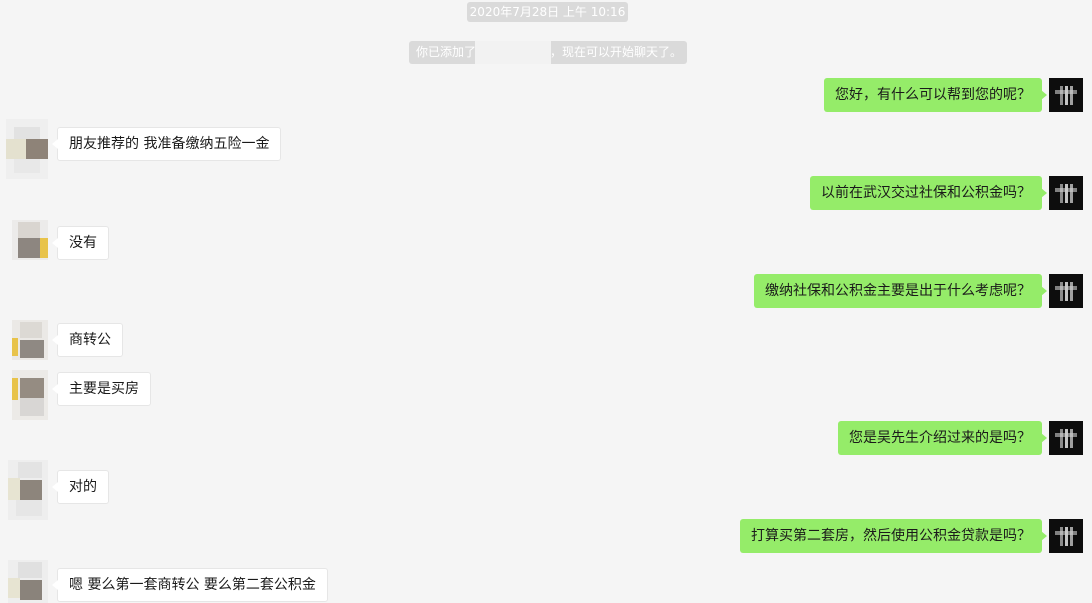 The width and height of the screenshot is (1092, 603). What do you see at coordinates (547, 12) in the screenshot?
I see `timestamp-label: 2020年7月28日 上午 10:16` at bounding box center [547, 12].